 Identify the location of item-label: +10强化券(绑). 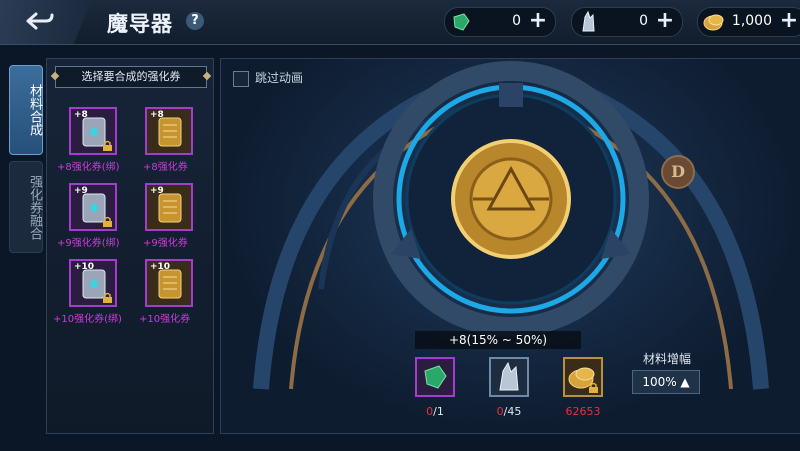
(87, 319).